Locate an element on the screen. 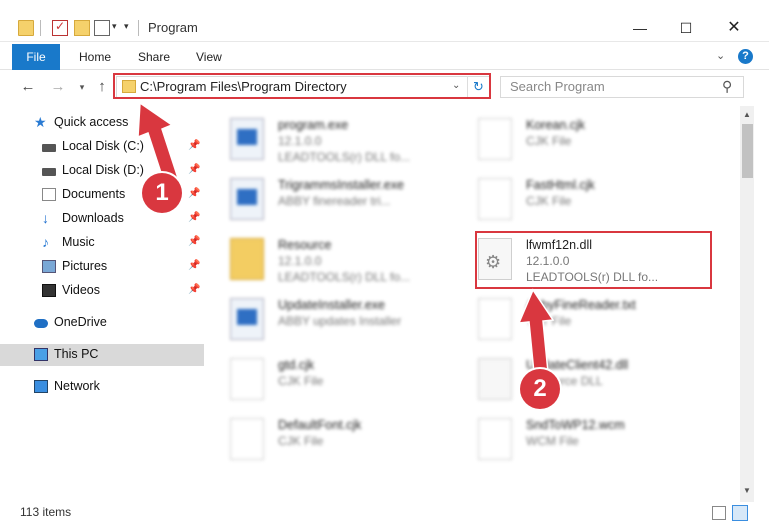 This screenshot has height=532, width=769. window-title: Program is located at coordinates (173, 27).